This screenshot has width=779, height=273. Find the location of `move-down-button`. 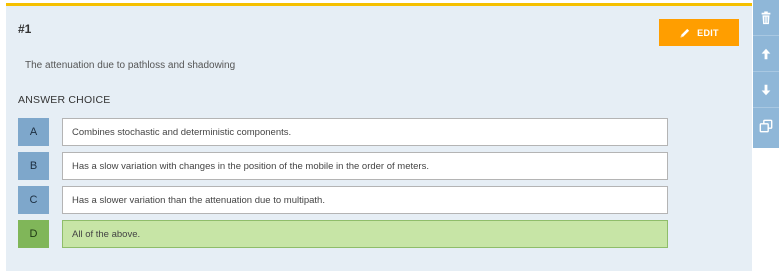

move-down-button is located at coordinates (766, 90).